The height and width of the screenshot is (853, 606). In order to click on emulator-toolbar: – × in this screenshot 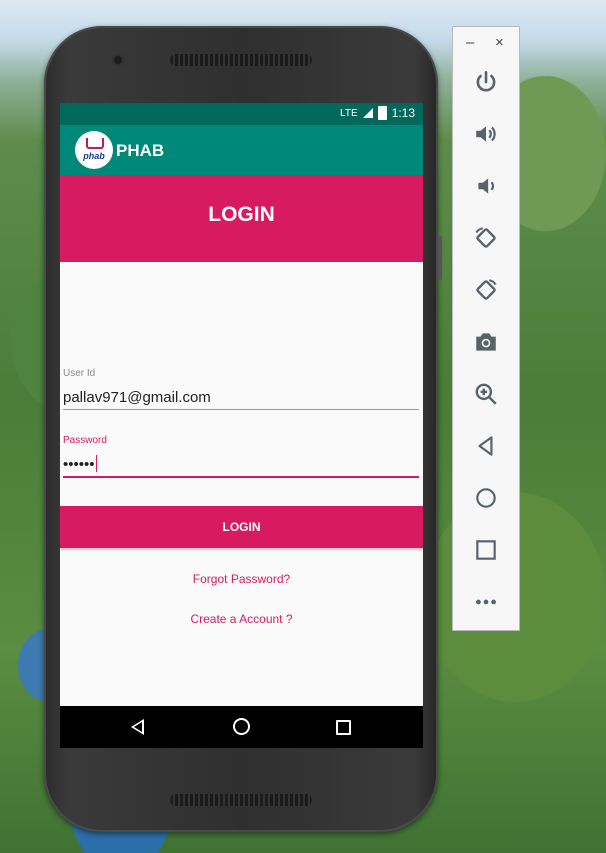, I will do `click(486, 328)`.